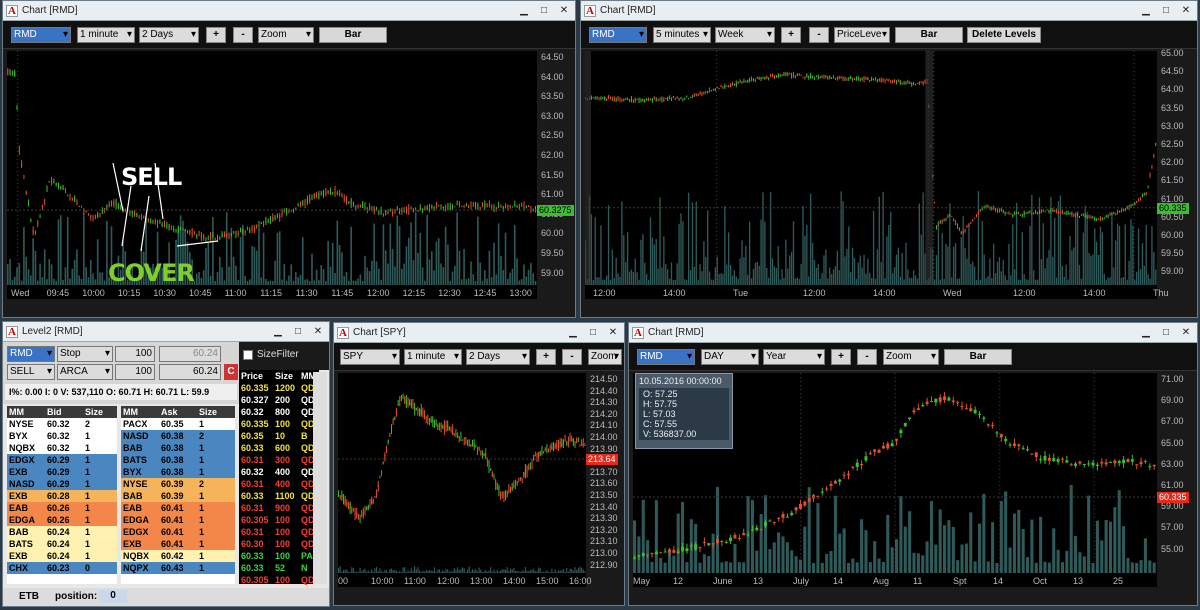 Image resolution: width=1200 pixels, height=610 pixels. I want to click on side-select: SELL, so click(31, 372).